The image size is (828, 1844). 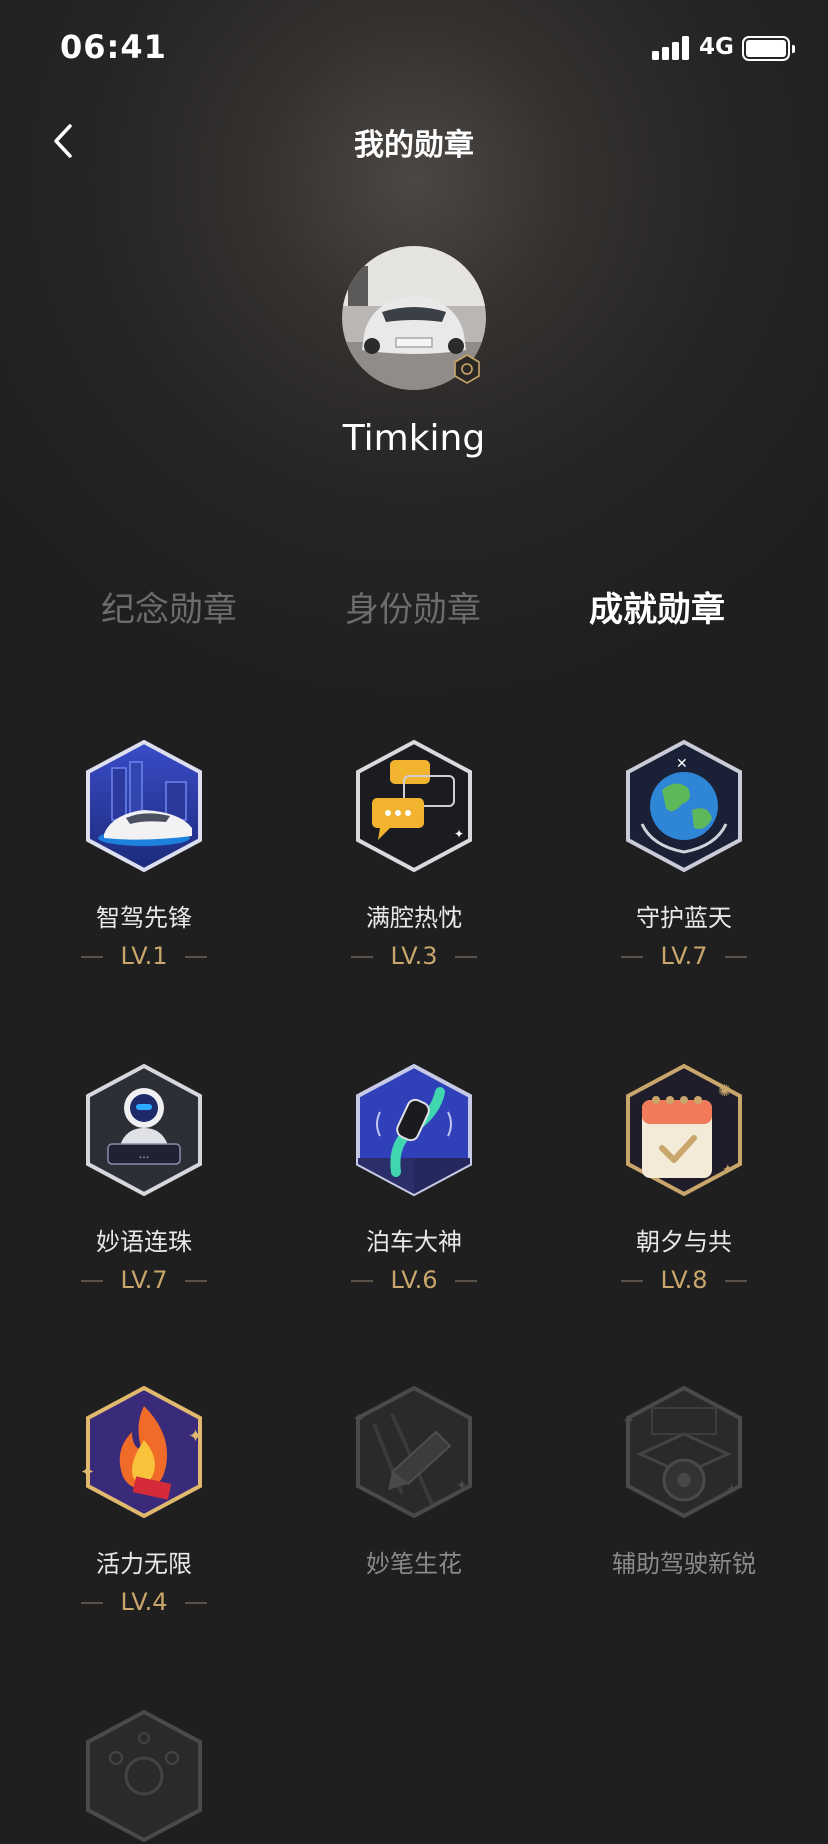 I want to click on status-time: 06:41, so click(x=113, y=47).